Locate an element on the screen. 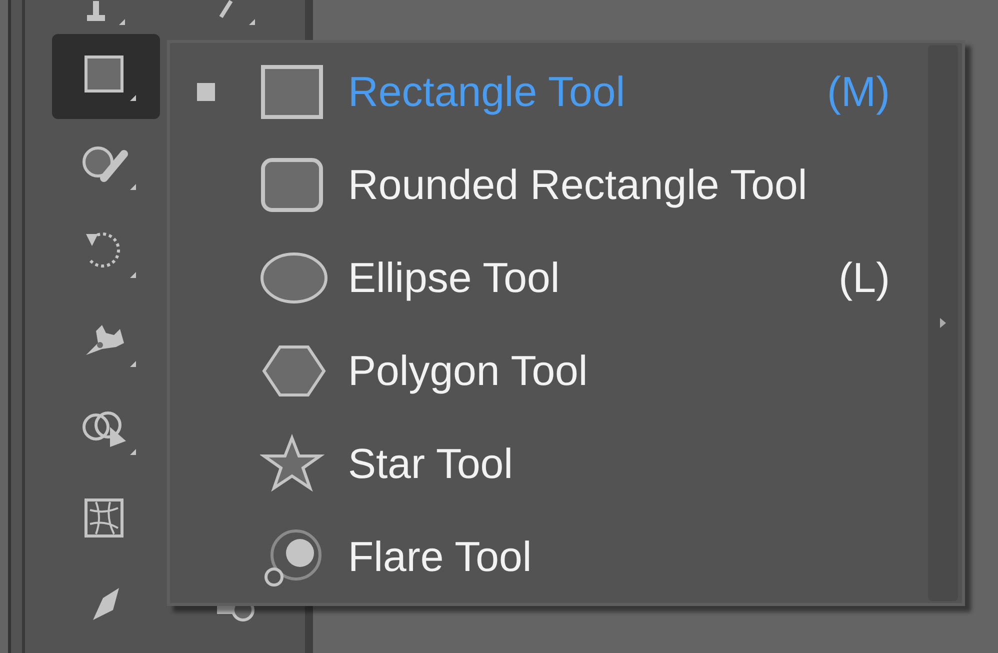  shortcut-label: (L) is located at coordinates (864, 278).